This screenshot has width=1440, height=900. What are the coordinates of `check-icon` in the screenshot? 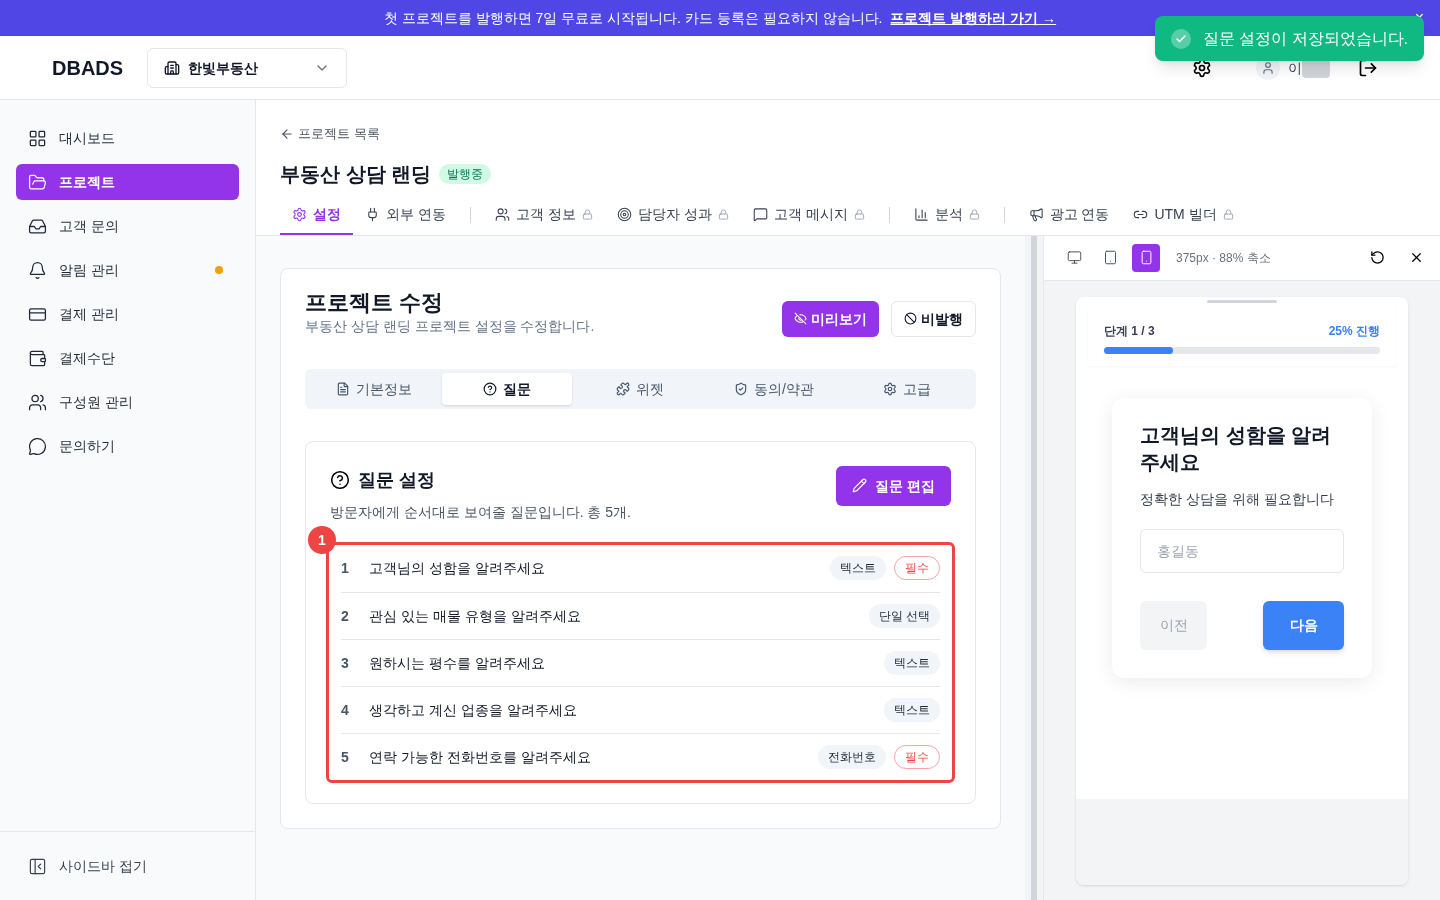 It's located at (1180, 38).